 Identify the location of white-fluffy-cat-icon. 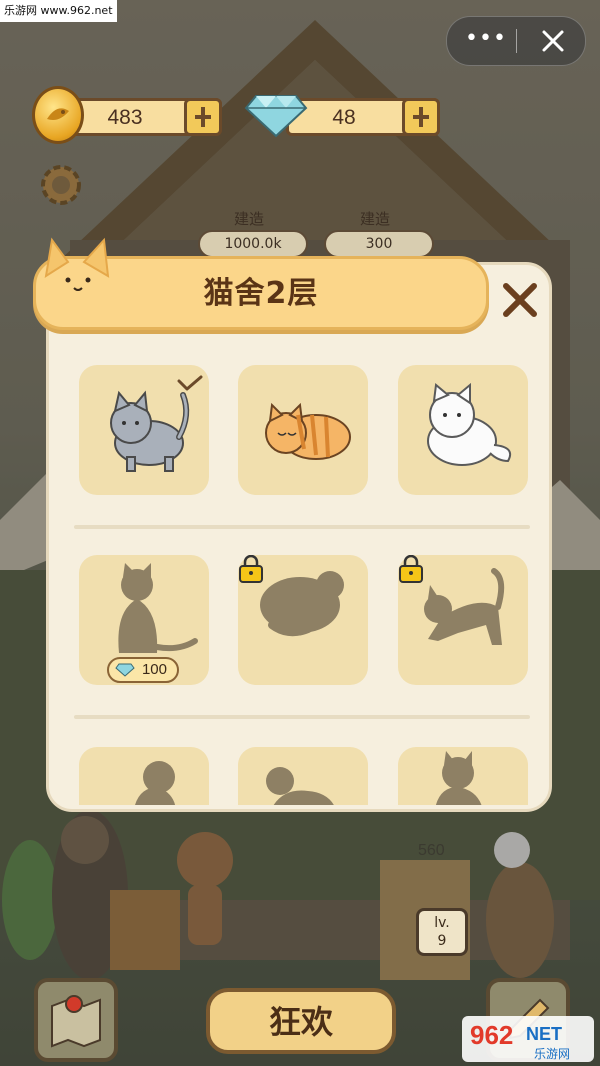
(469, 424).